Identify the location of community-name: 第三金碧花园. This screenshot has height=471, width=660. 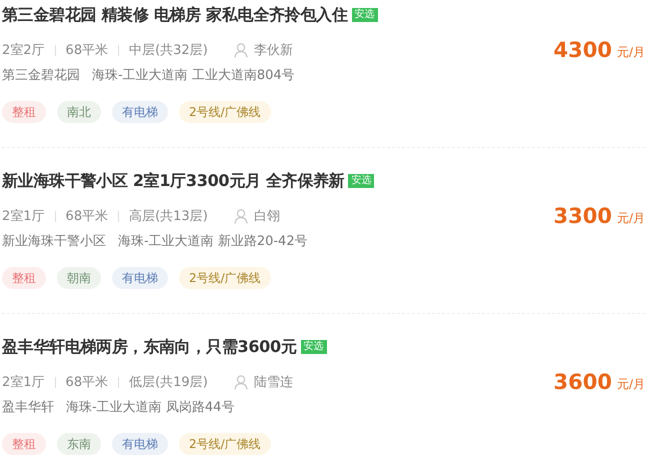
(41, 75).